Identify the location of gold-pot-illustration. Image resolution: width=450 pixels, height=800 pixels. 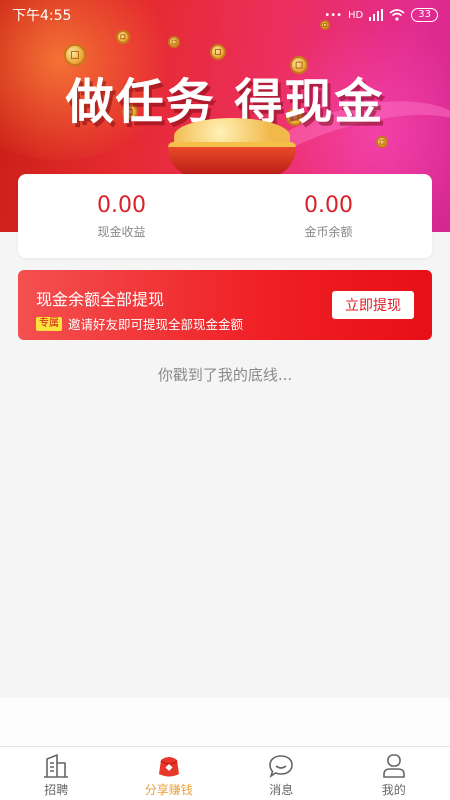
(232, 148).